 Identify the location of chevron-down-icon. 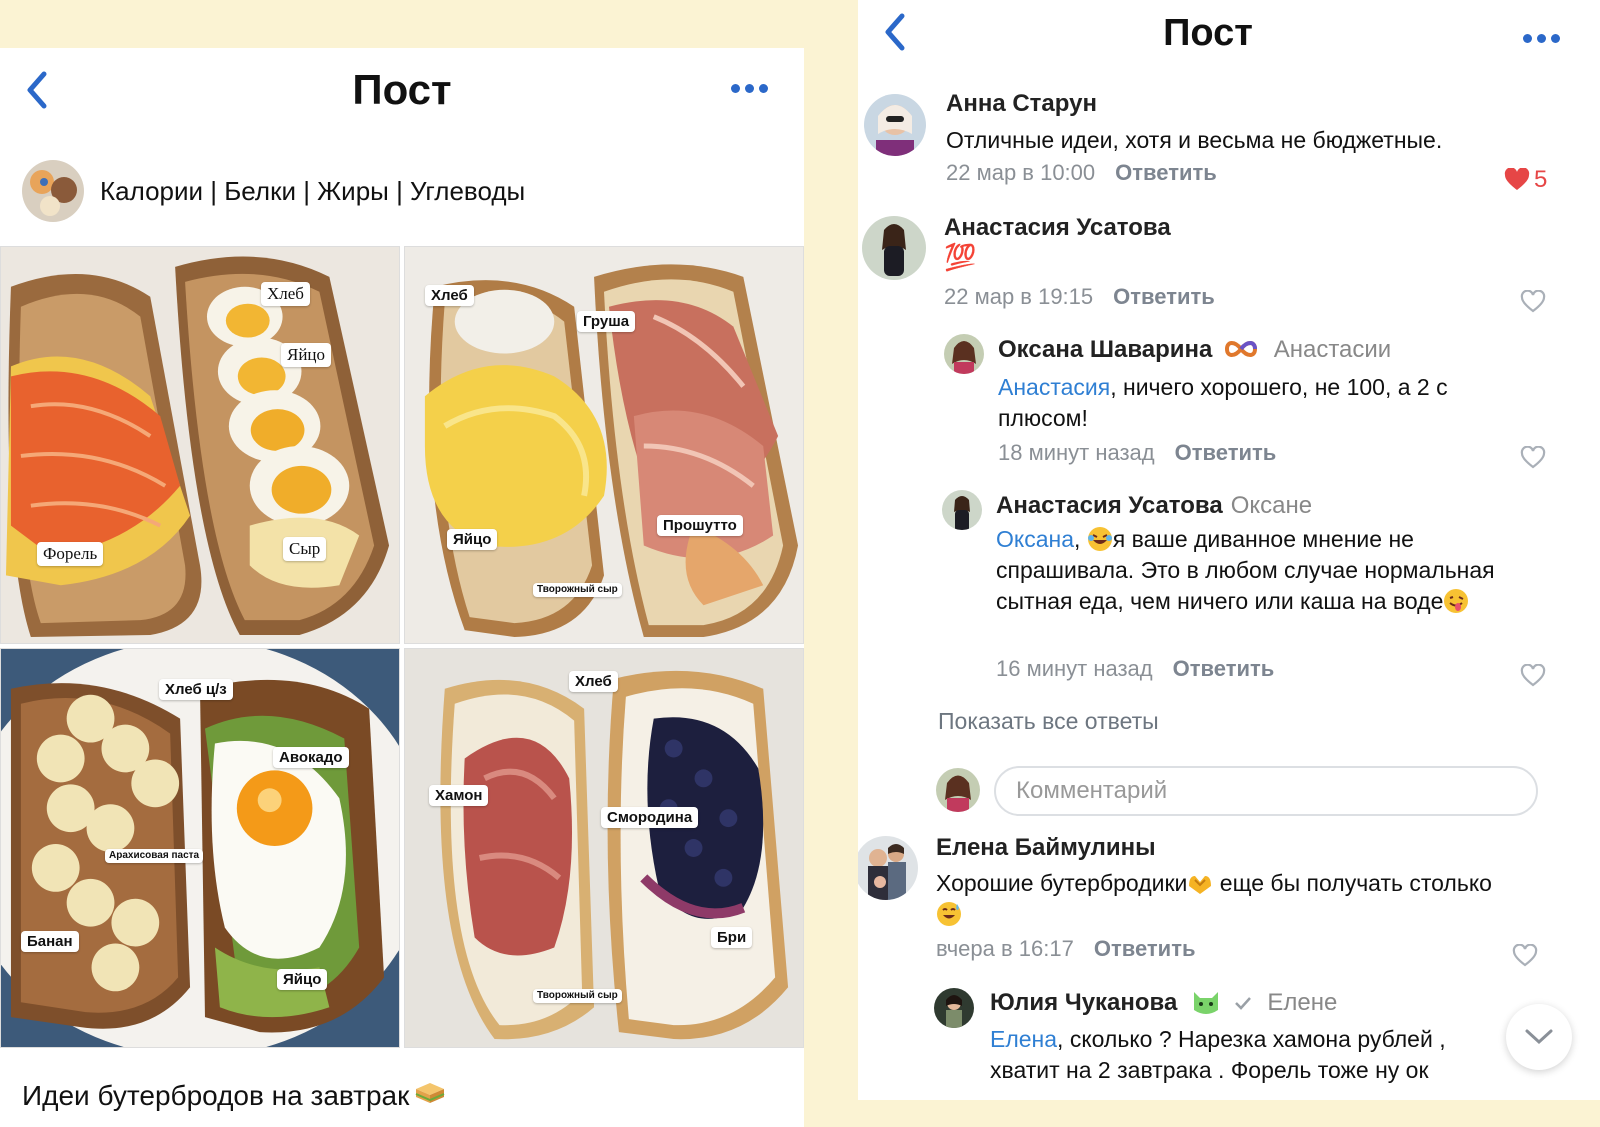
(1539, 1037).